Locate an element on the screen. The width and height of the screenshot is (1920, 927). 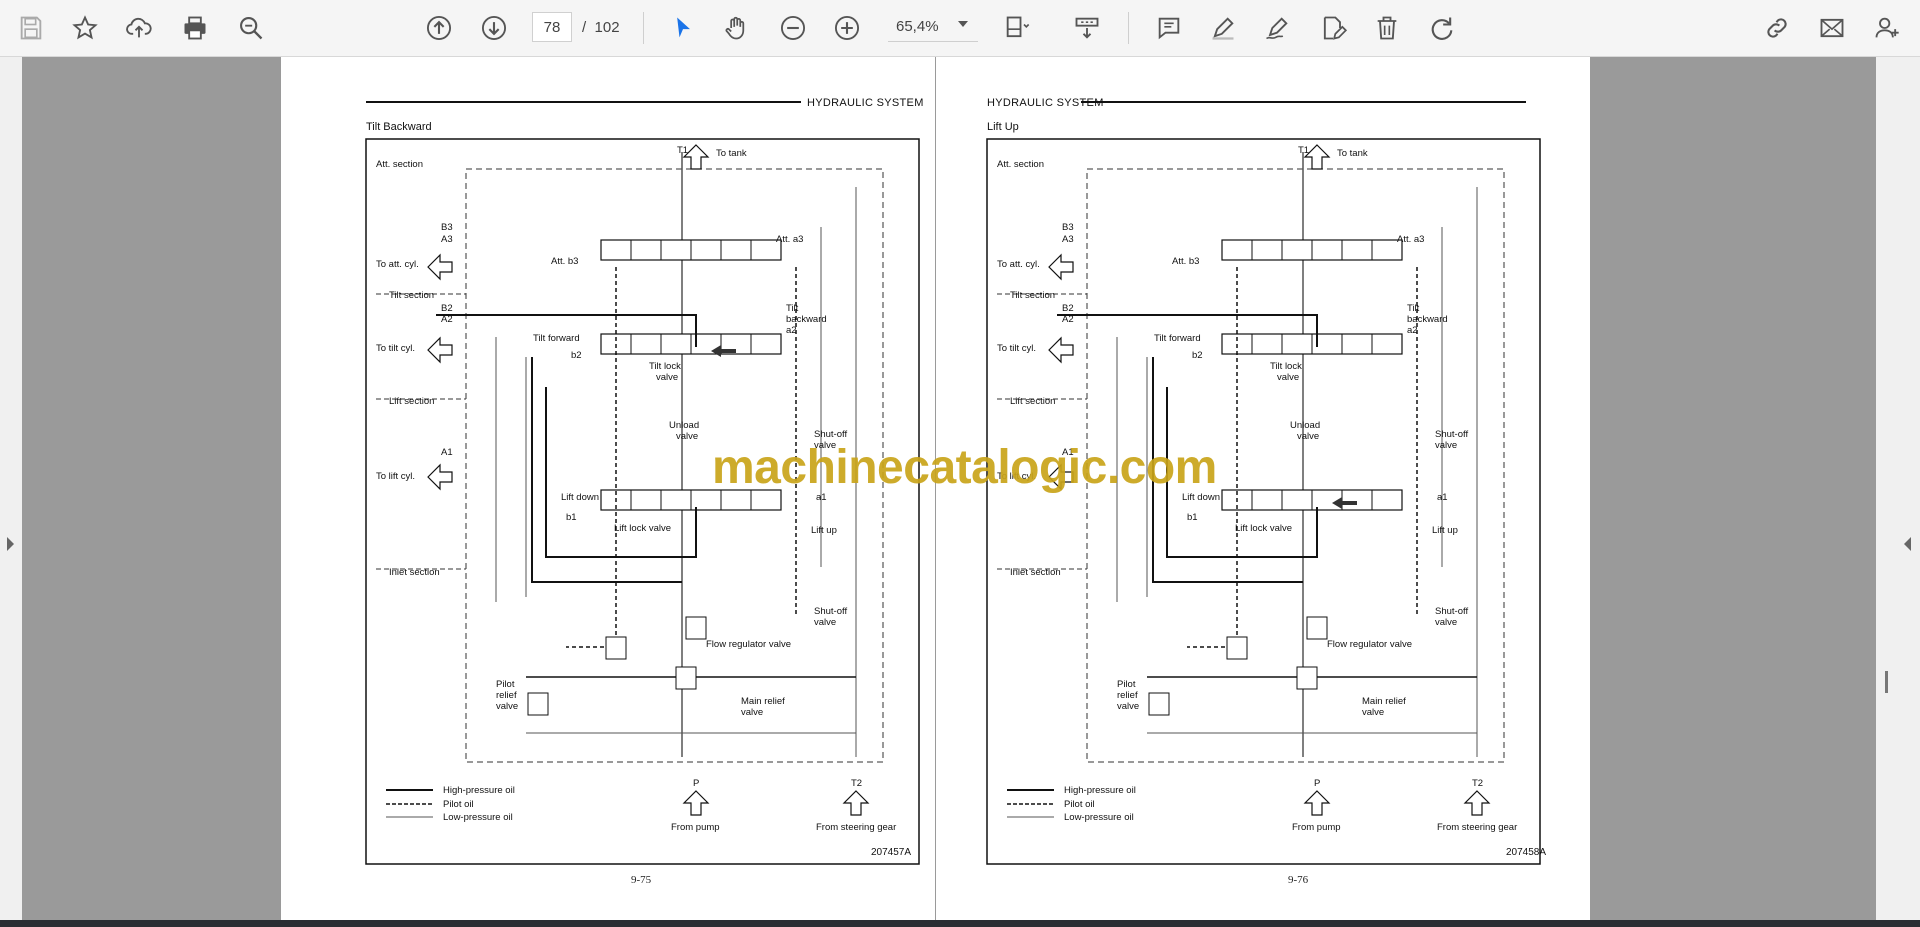
sign-icon is located at coordinates (1277, 28).